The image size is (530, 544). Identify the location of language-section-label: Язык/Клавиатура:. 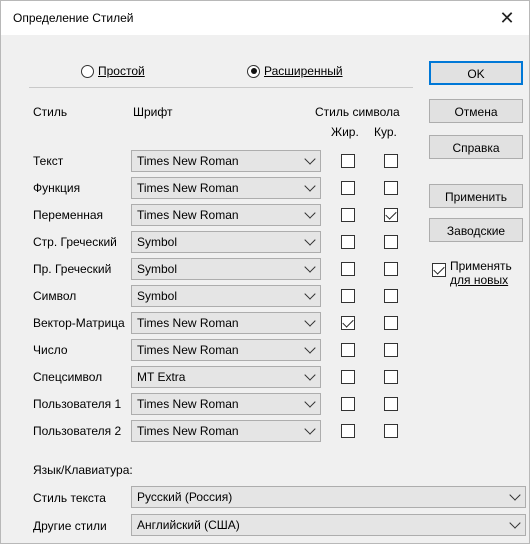
(83, 470).